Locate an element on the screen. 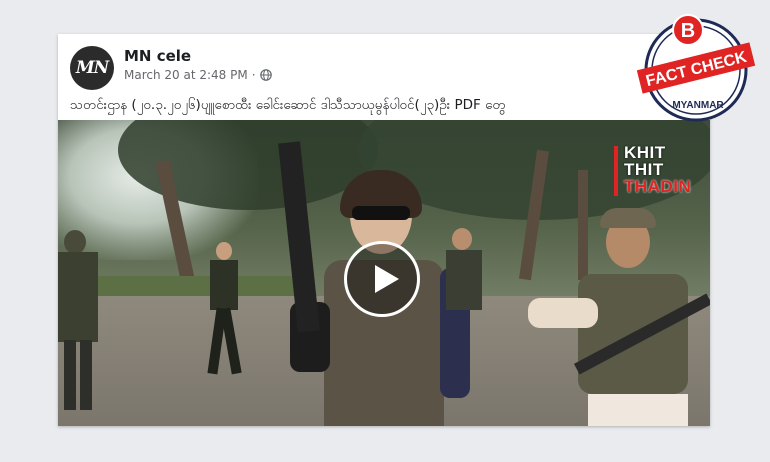  play-button is located at coordinates (382, 279).